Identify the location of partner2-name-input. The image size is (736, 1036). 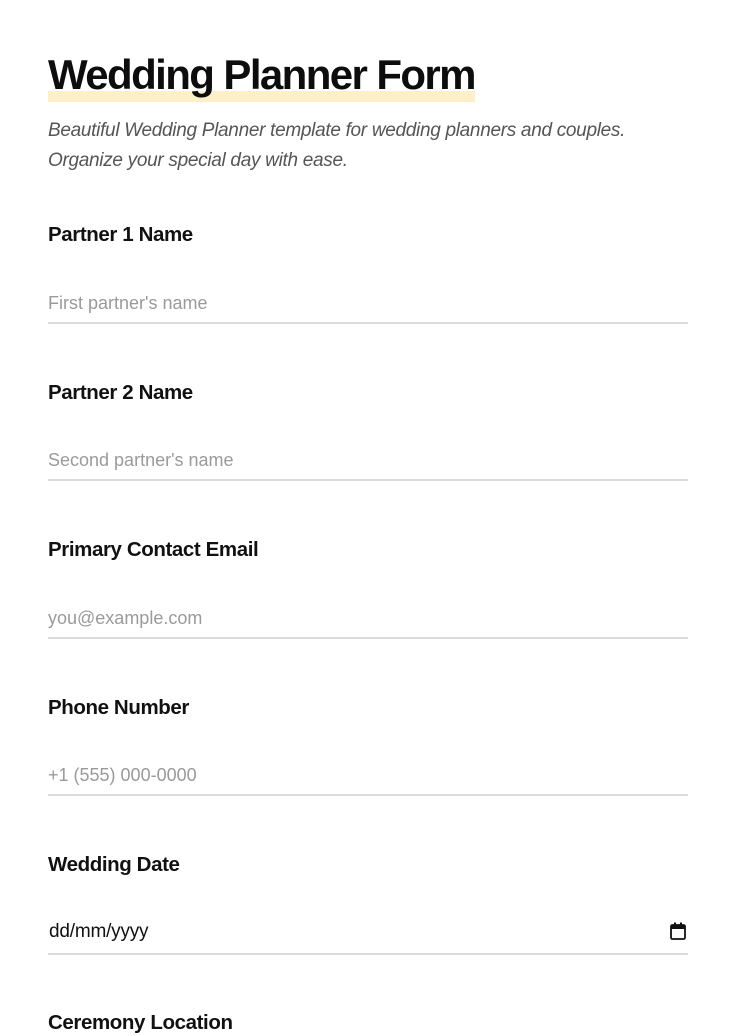
(368, 461).